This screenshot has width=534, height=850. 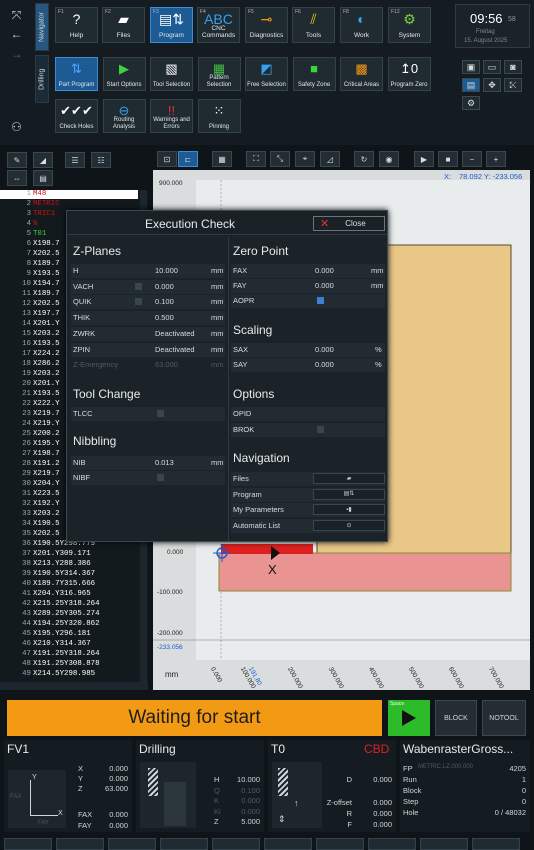 I want to click on zplane-value: 0.000, so click(x=164, y=287).